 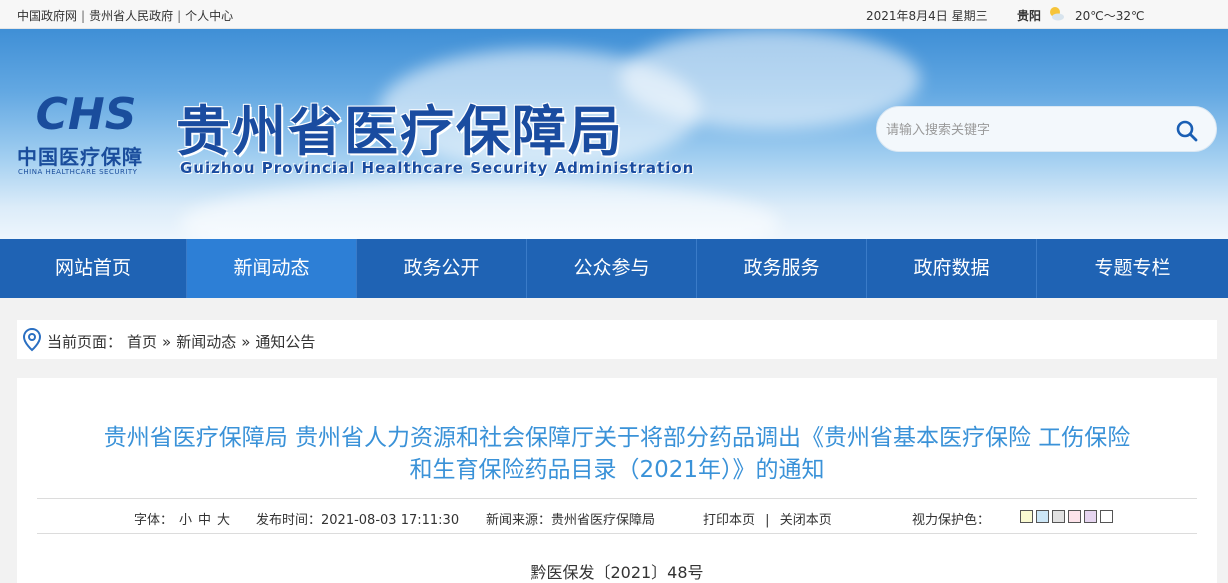 I want to click on main-nav: 网站首页 新闻动态 政务公开 公众参与 政务服务 政府数据 专题专栏, so click(x=614, y=268).